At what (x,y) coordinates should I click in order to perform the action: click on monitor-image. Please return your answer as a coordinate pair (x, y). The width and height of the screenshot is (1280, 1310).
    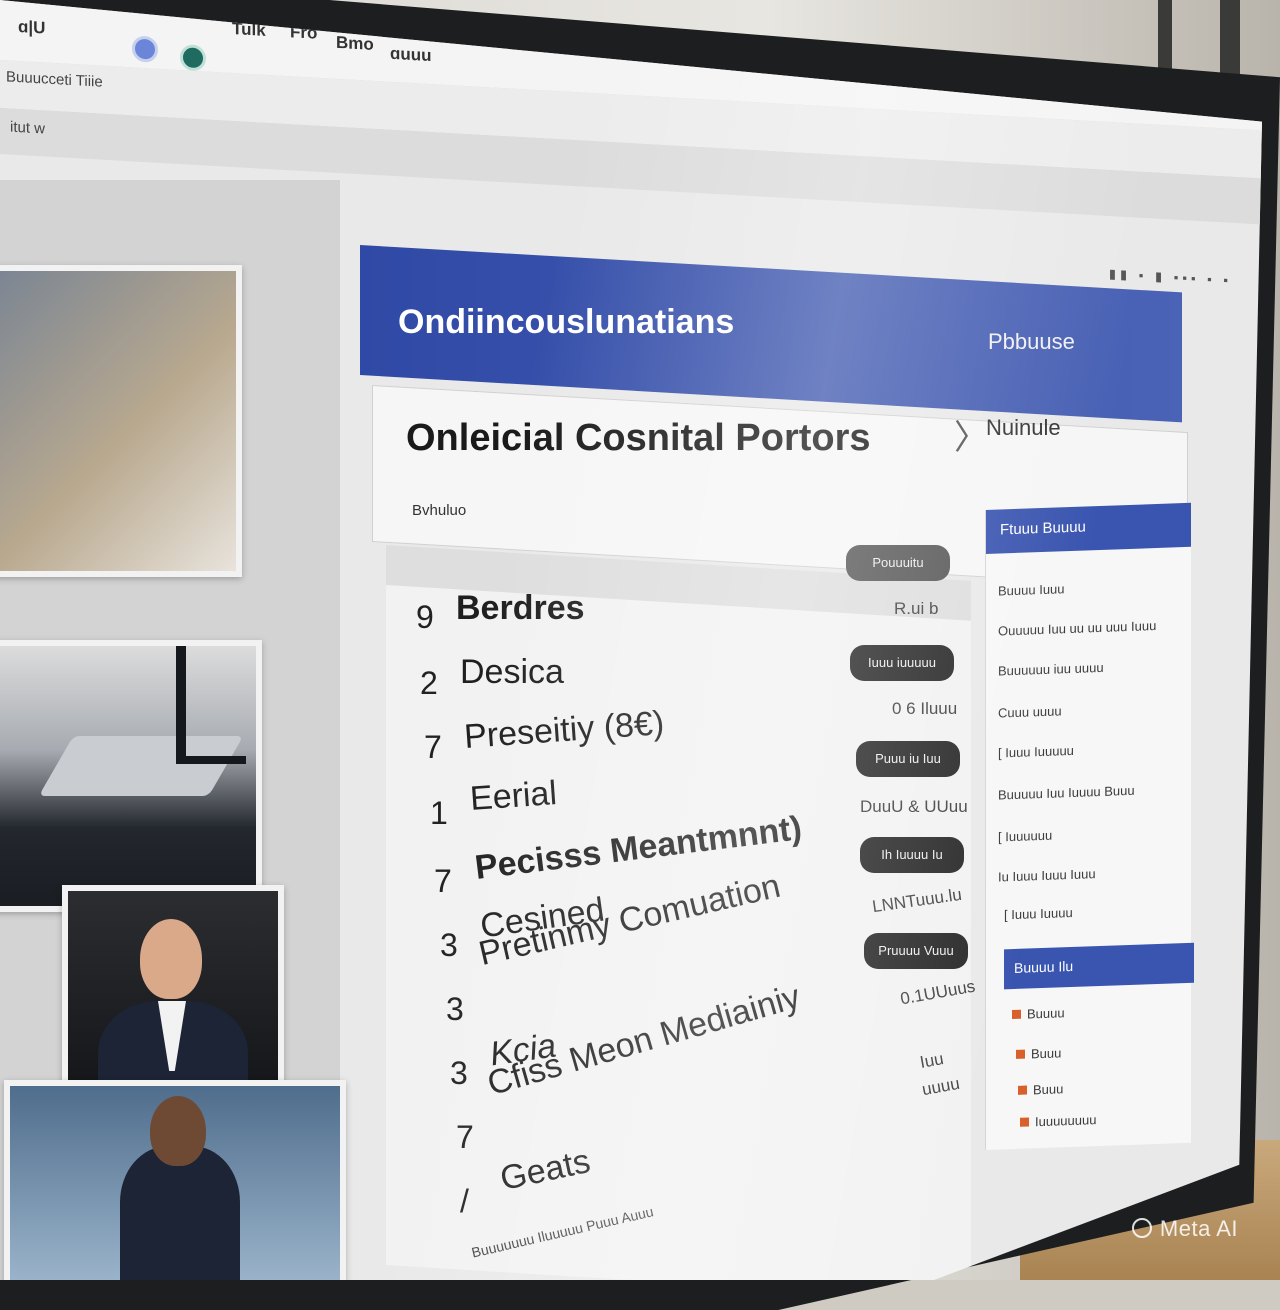
    Looking at the image, I should click on (211, 705).